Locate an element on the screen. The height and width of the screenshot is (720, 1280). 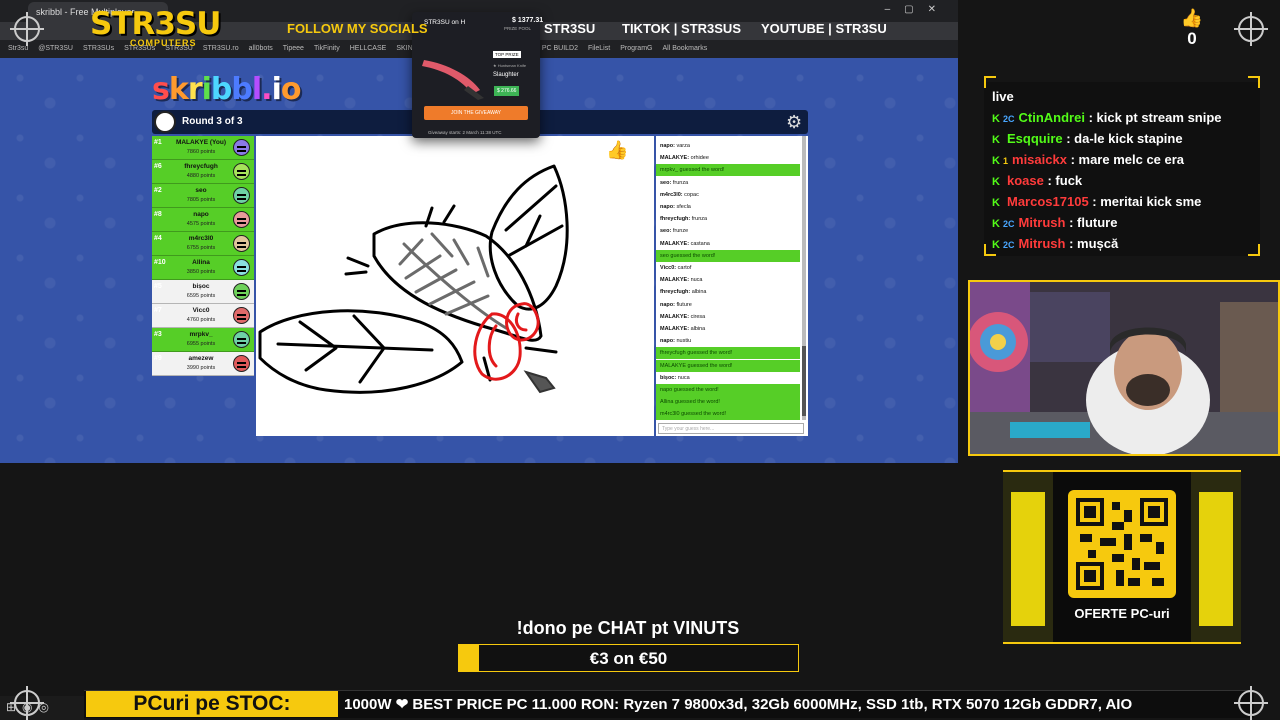
player-points: 6955 points is located at coordinates (201, 344).